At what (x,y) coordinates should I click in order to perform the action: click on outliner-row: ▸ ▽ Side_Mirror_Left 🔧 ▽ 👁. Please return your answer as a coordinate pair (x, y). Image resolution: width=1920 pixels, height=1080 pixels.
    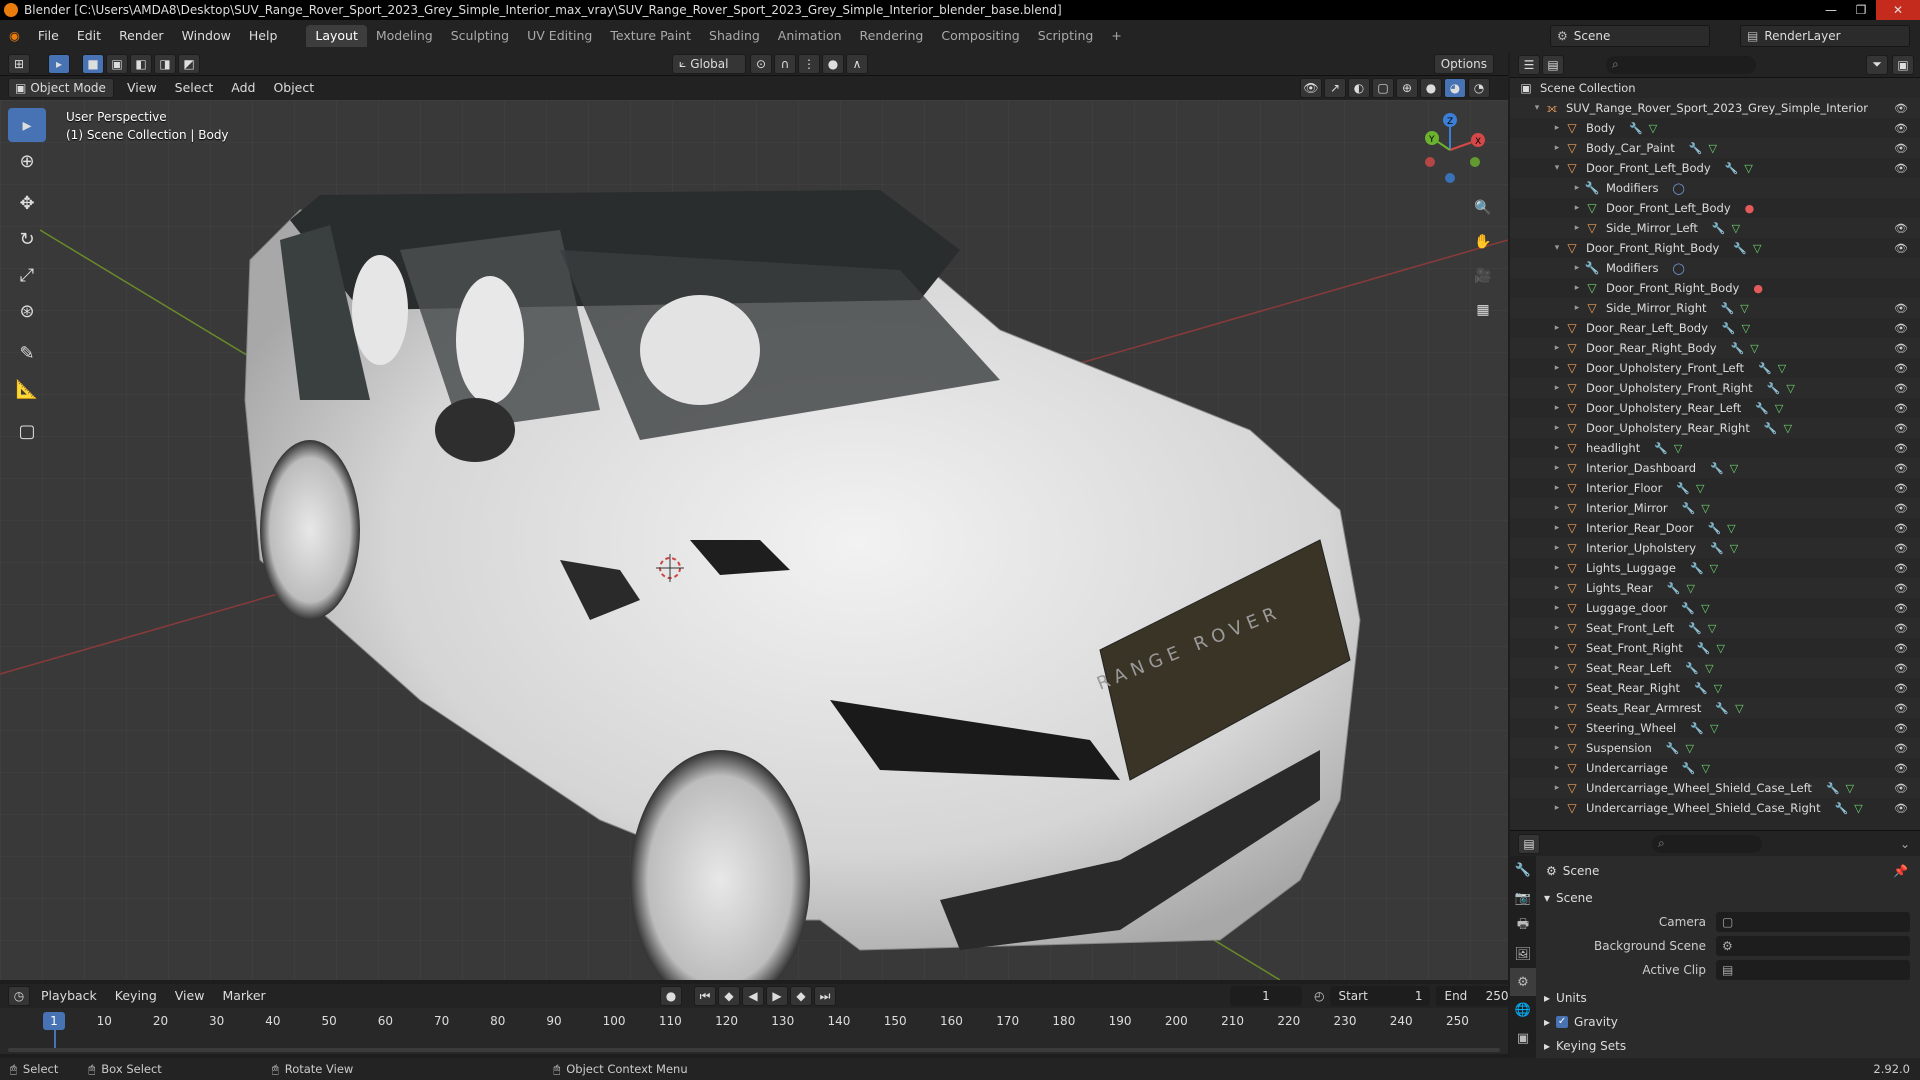
    Looking at the image, I should click on (1715, 228).